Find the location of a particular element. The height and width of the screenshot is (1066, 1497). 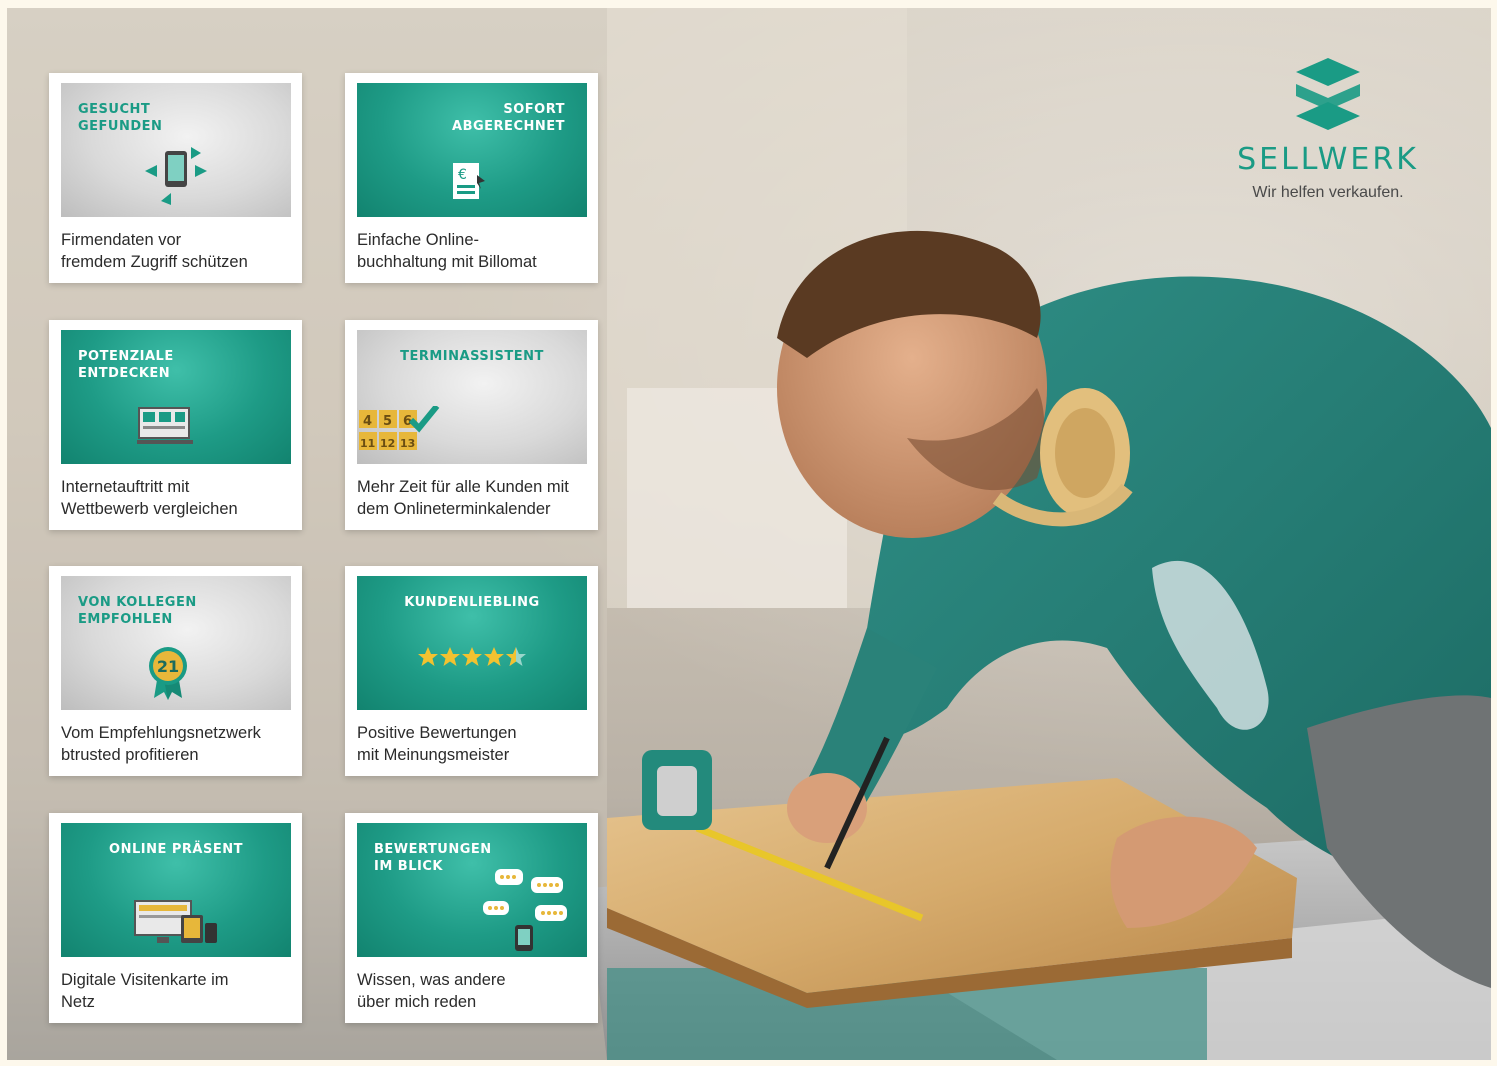

feature-tile: GESUCHT GEFUNDEN is located at coordinates (176, 150).